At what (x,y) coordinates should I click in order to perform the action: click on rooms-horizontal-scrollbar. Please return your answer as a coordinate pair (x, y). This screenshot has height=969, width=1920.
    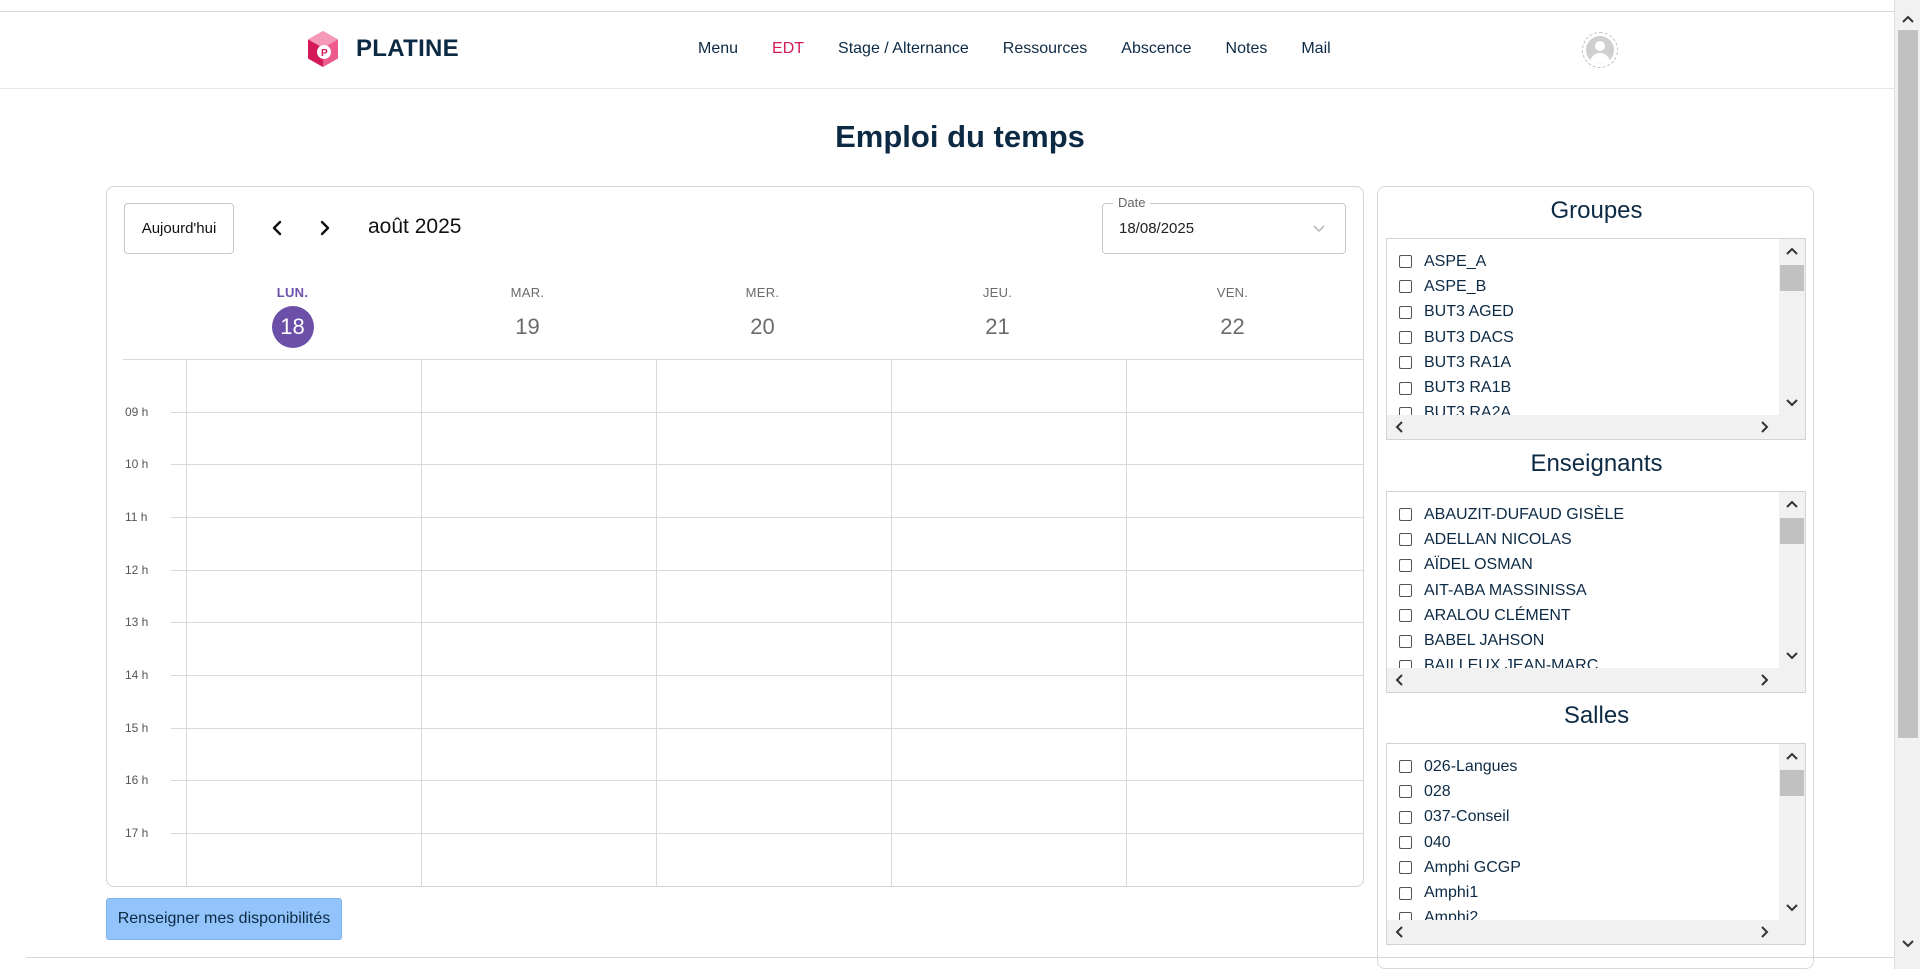
    Looking at the image, I should click on (1596, 932).